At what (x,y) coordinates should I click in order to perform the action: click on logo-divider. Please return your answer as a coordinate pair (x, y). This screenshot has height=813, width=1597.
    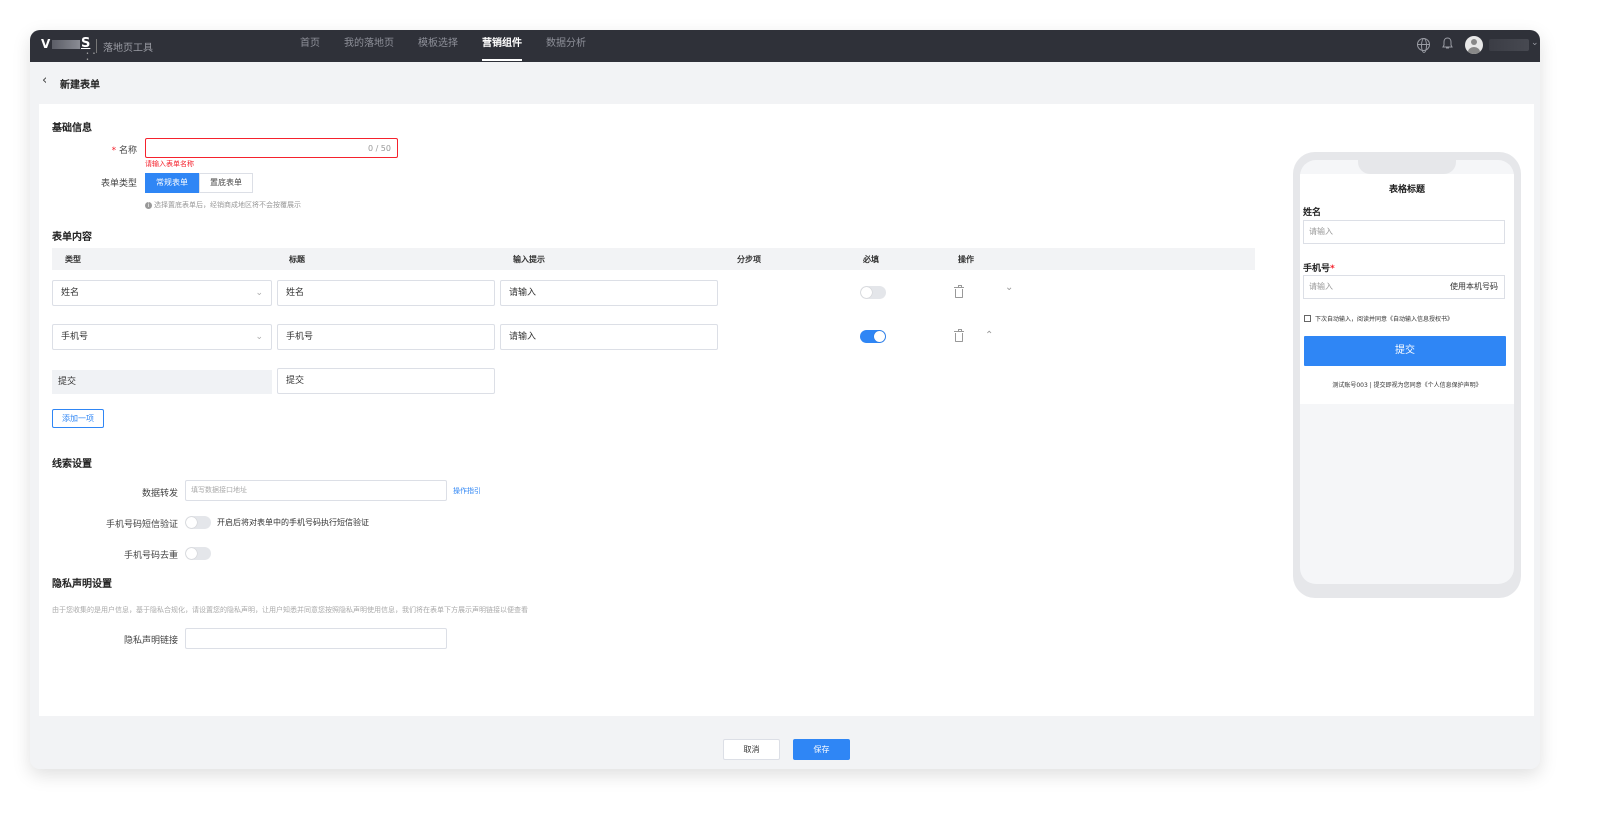
    Looking at the image, I should click on (96, 46).